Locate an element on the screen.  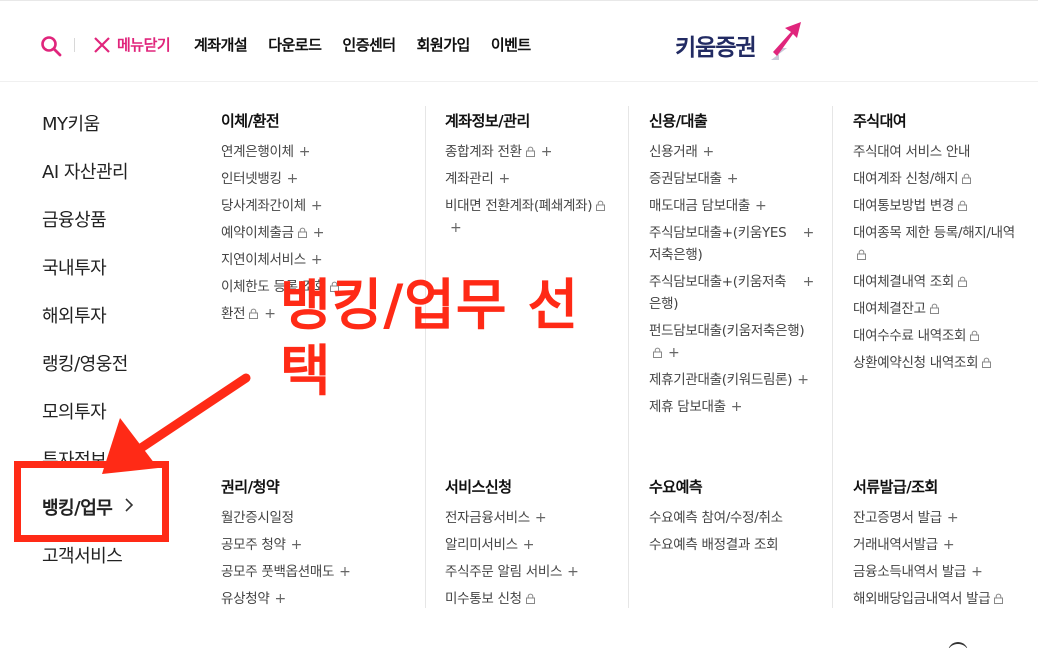
menu-link: 제휴기관대출(키워드림론) + is located at coordinates (731, 380).